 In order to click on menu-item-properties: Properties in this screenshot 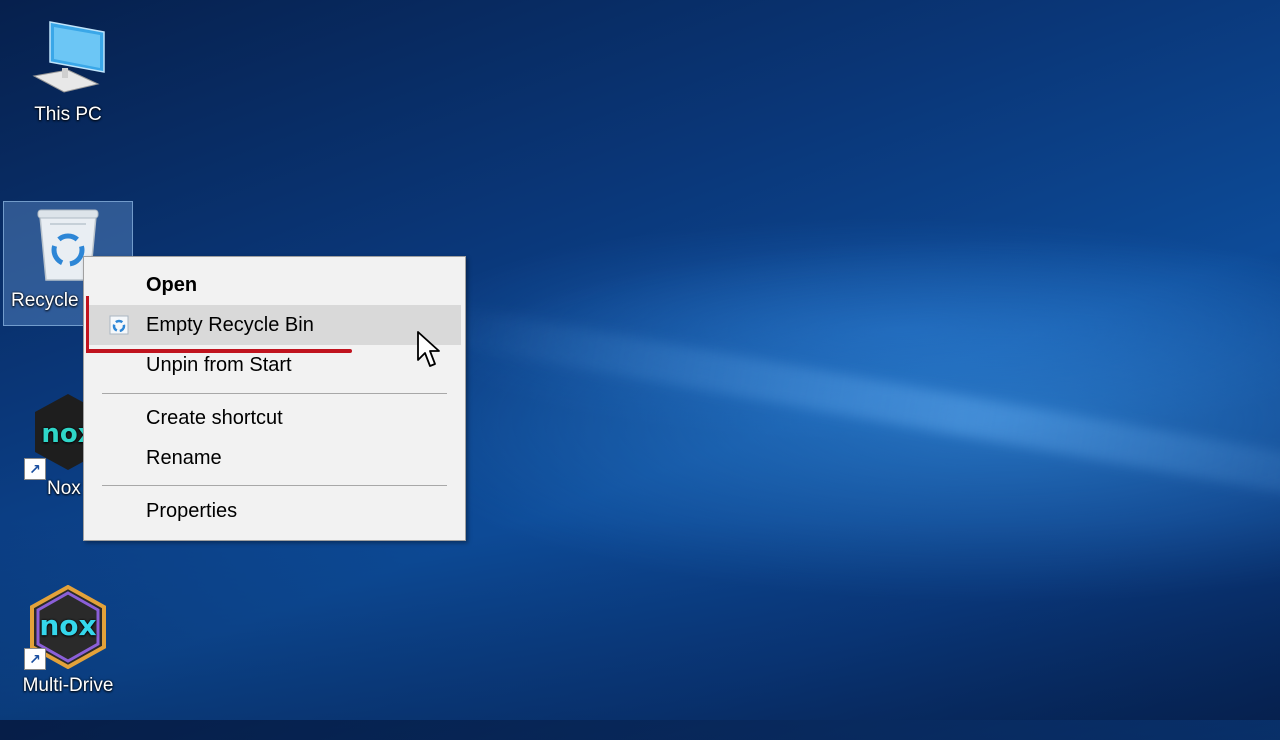, I will do `click(274, 511)`.